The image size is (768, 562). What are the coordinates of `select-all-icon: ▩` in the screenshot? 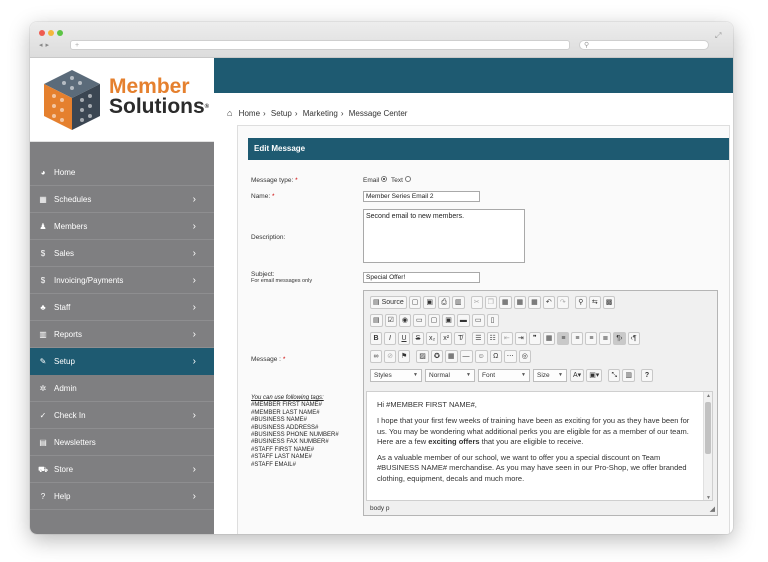 It's located at (609, 302).